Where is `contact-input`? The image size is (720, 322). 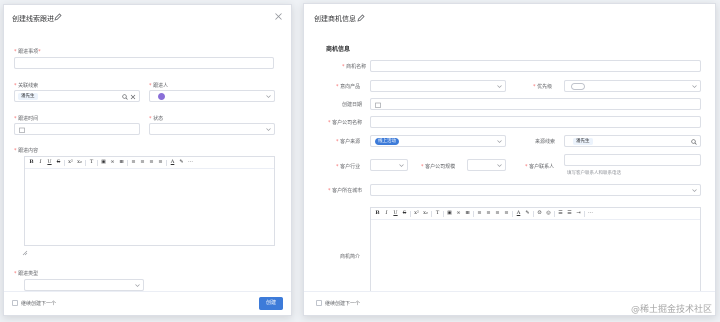 contact-input is located at coordinates (632, 160).